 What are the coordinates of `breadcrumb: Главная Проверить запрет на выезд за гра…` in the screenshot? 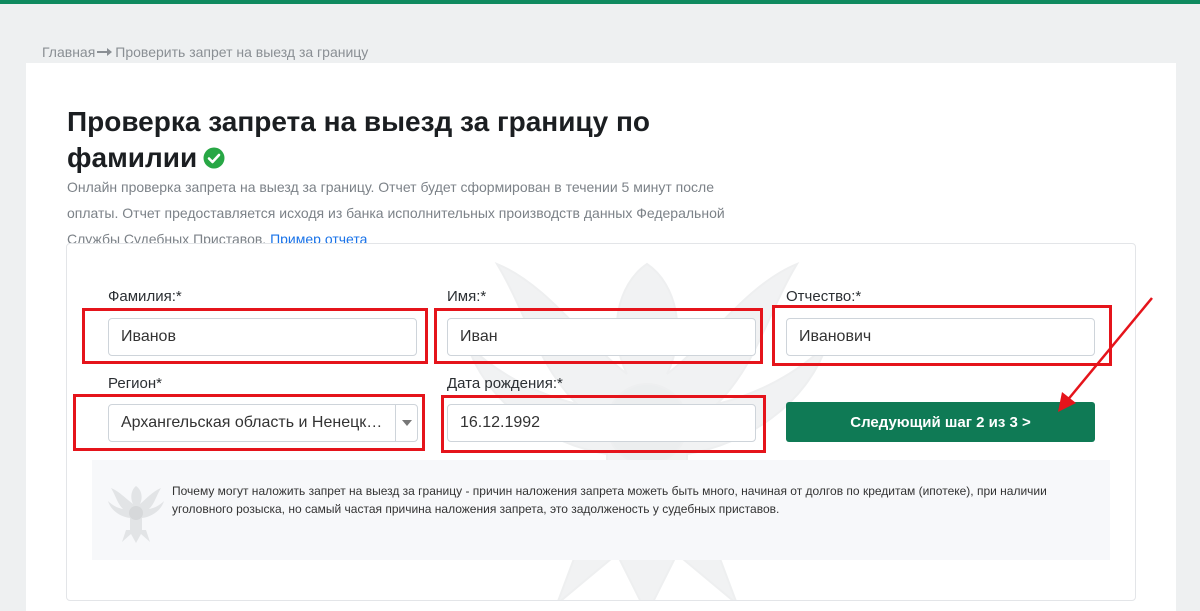 It's located at (205, 52).